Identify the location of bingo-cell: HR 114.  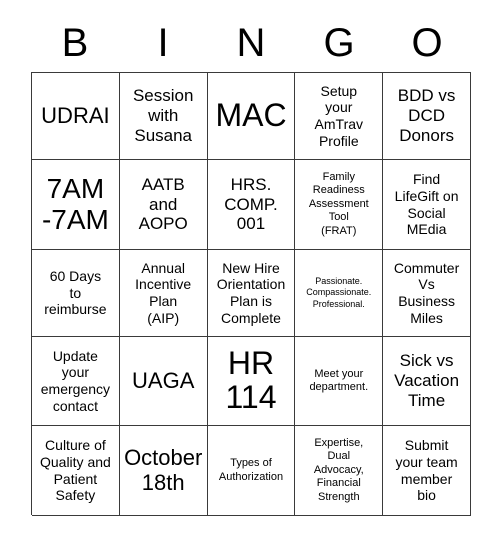
(251, 381).